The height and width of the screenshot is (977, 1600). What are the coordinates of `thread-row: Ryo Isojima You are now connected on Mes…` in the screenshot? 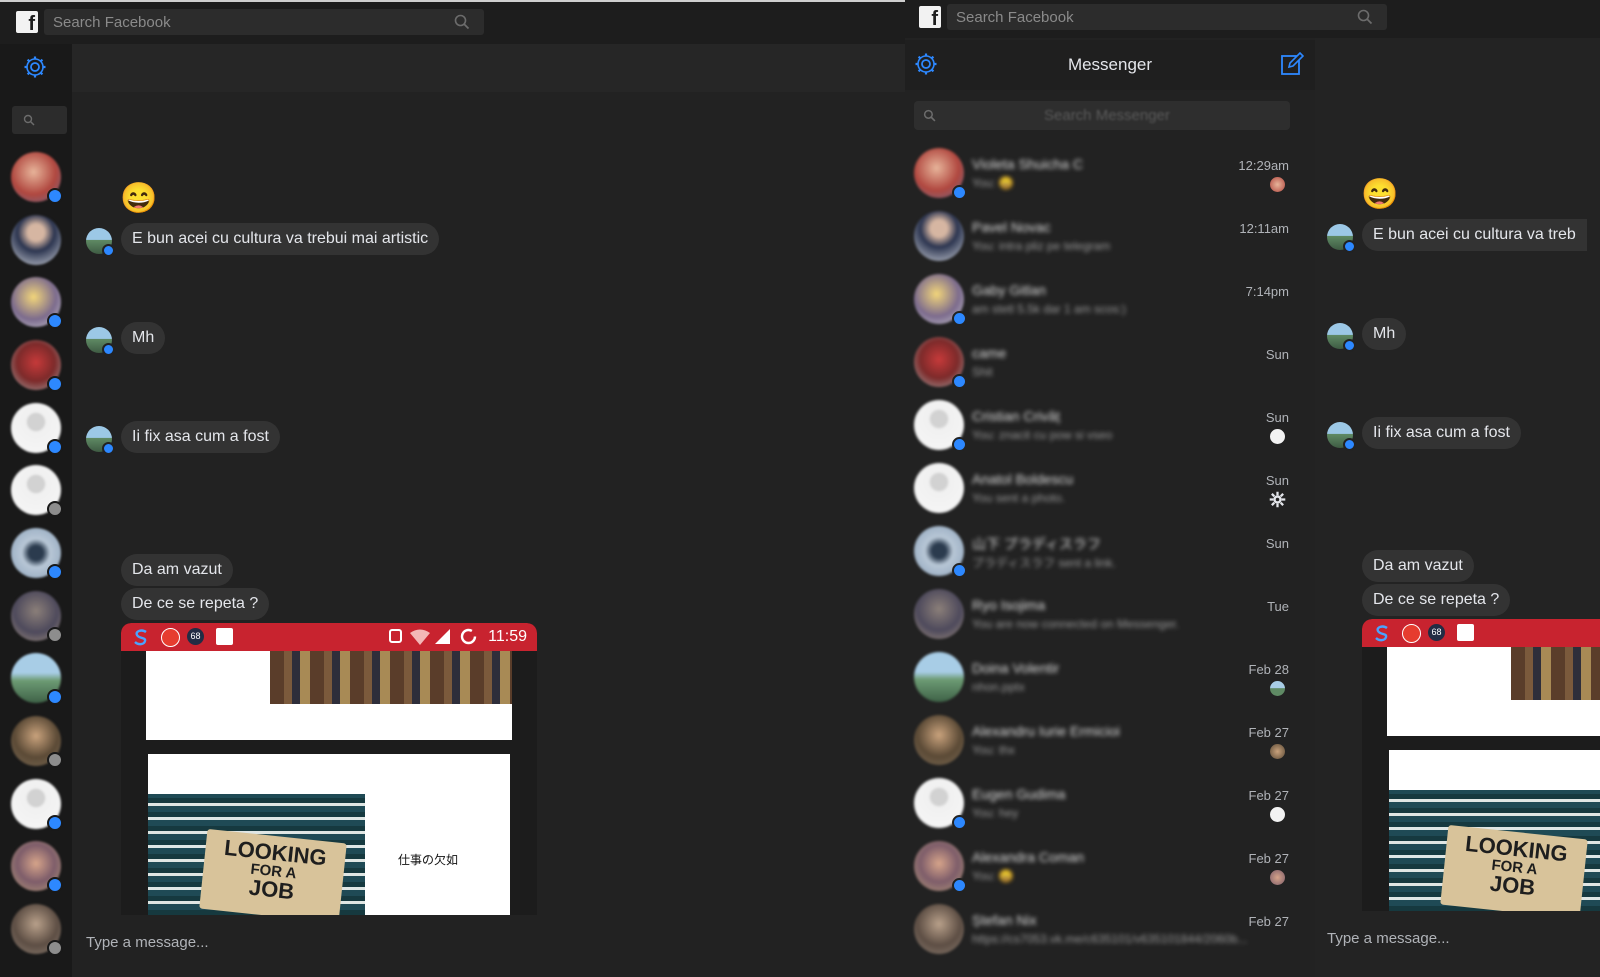 It's located at (1105, 612).